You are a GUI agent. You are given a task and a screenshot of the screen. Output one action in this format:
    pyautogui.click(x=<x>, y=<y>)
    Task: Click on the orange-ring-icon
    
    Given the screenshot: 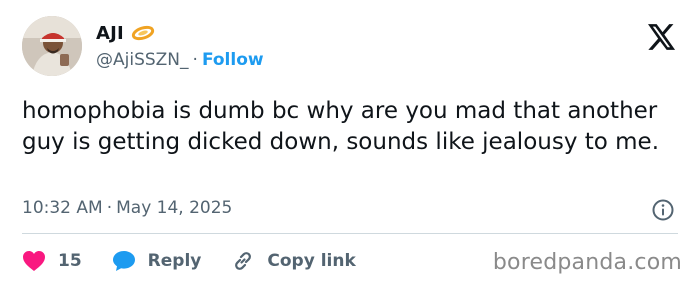 What is the action you would take?
    pyautogui.click(x=143, y=33)
    